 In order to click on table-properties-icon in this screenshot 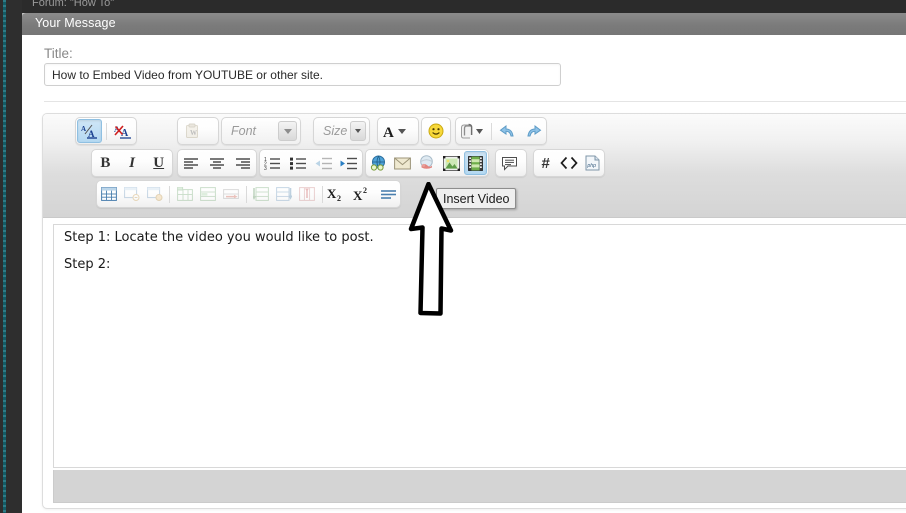, I will do `click(131, 194)`.